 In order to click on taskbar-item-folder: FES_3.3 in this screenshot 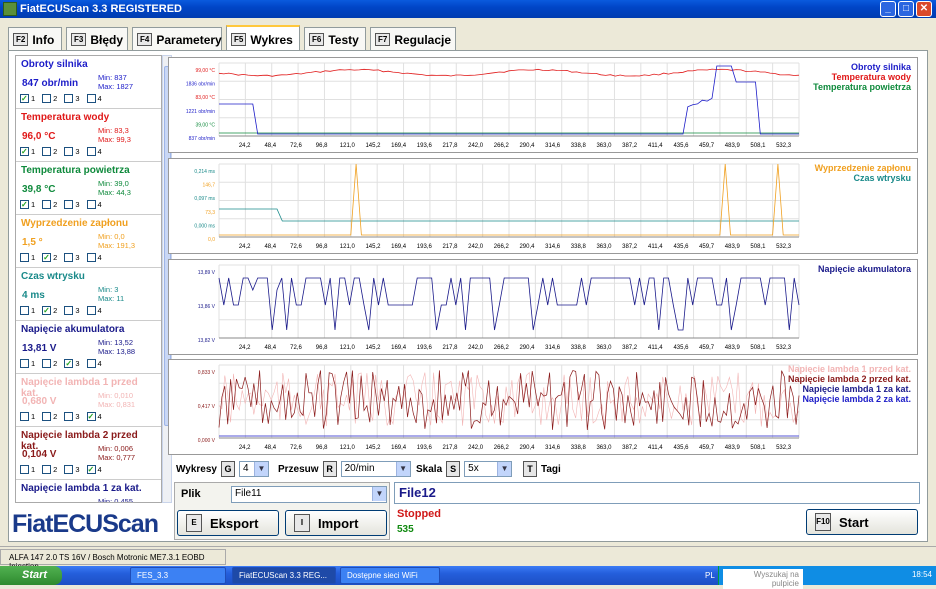, I will do `click(178, 575)`.